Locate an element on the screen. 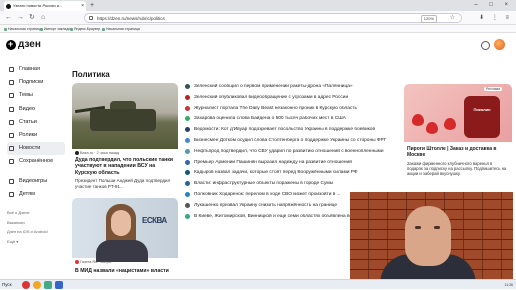  source-text: Газета.Ru · вчера is located at coordinates (95, 262).